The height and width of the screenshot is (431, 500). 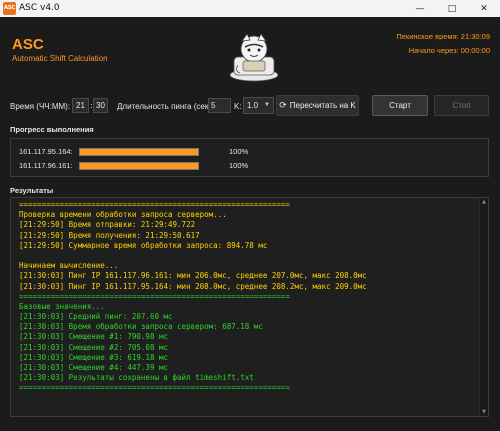 What do you see at coordinates (52, 129) in the screenshot?
I see `progress-heading: Прогресс выполнения` at bounding box center [52, 129].